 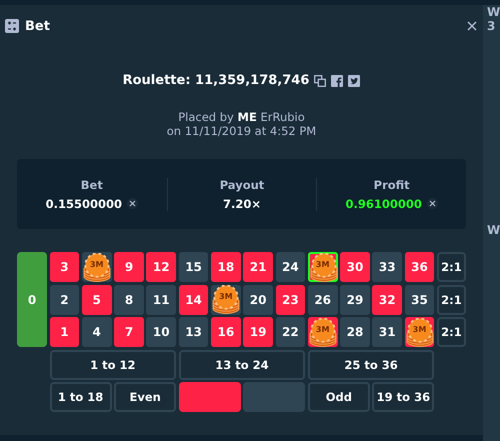 What do you see at coordinates (241, 117) in the screenshot?
I see `placed-by-text: Placed by ME ErRubio` at bounding box center [241, 117].